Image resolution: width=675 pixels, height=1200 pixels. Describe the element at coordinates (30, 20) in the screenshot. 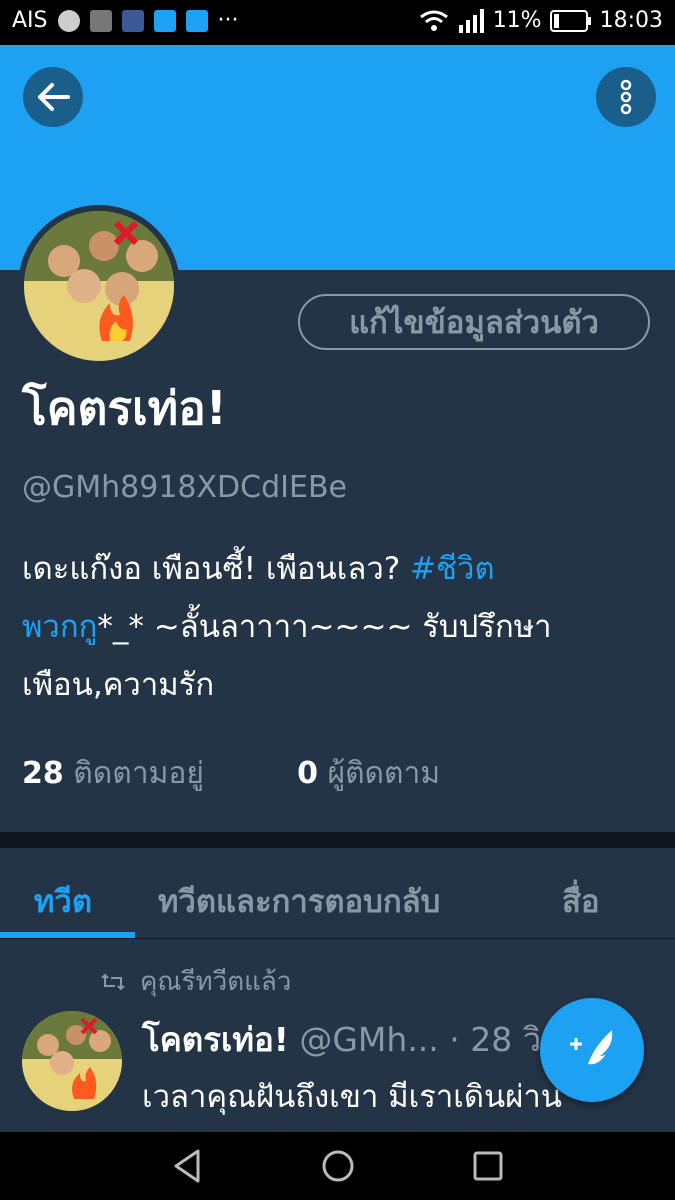

I see `carrier-label: AIS` at that location.